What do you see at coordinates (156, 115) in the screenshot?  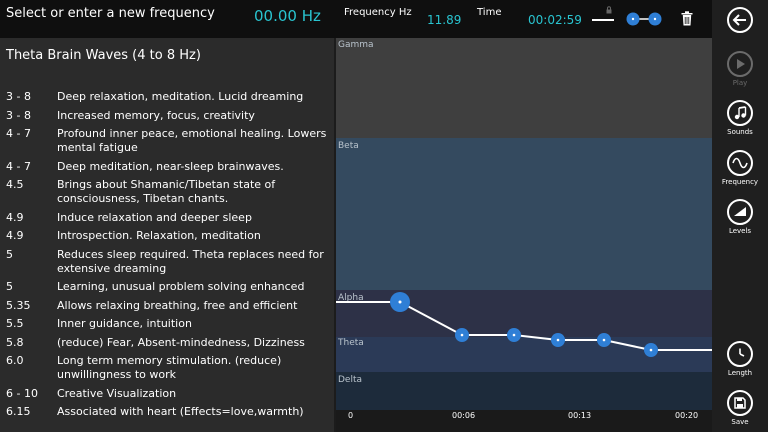 I see `frequency-effect: Increased memory, focus, creativity` at bounding box center [156, 115].